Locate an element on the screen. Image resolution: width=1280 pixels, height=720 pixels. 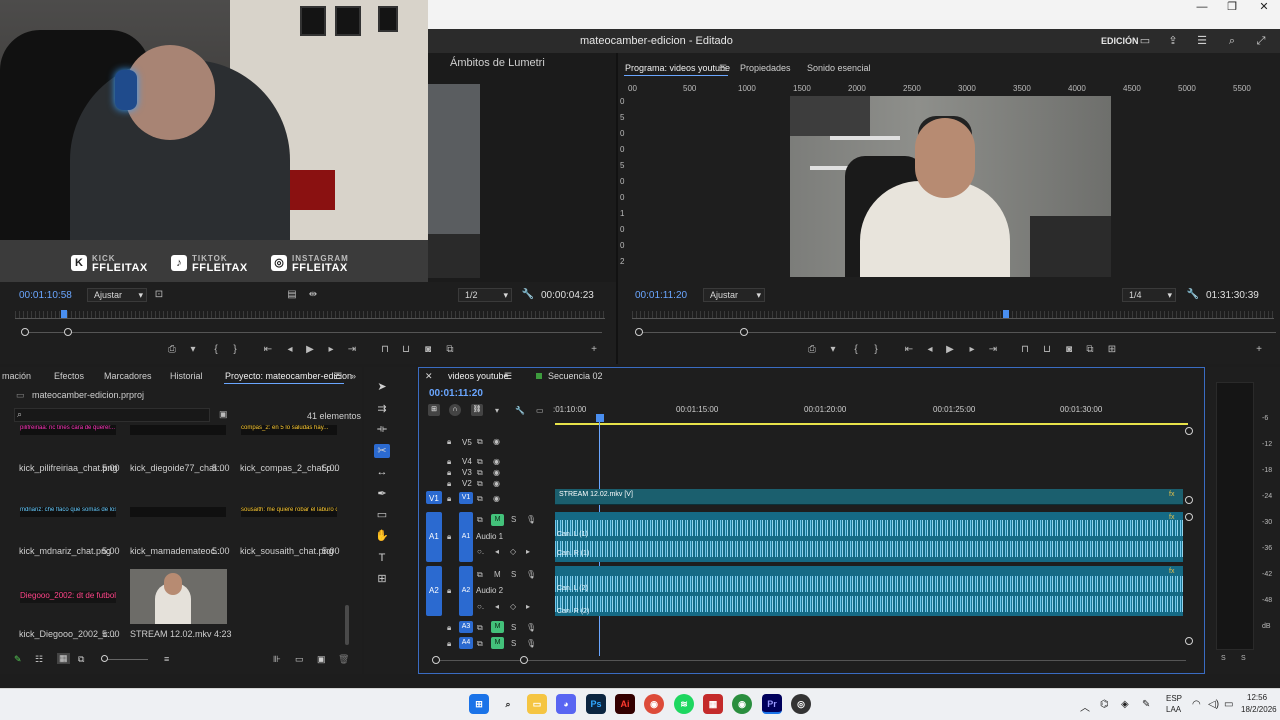
timeline-vscroll-mid is located at coordinates (1189, 500).